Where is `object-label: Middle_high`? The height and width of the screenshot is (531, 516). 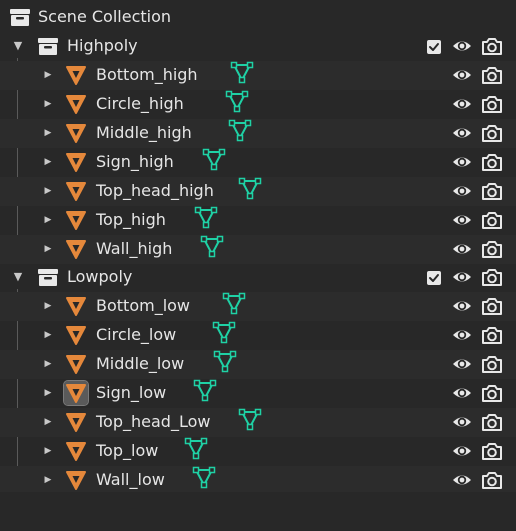 object-label: Middle_high is located at coordinates (144, 133).